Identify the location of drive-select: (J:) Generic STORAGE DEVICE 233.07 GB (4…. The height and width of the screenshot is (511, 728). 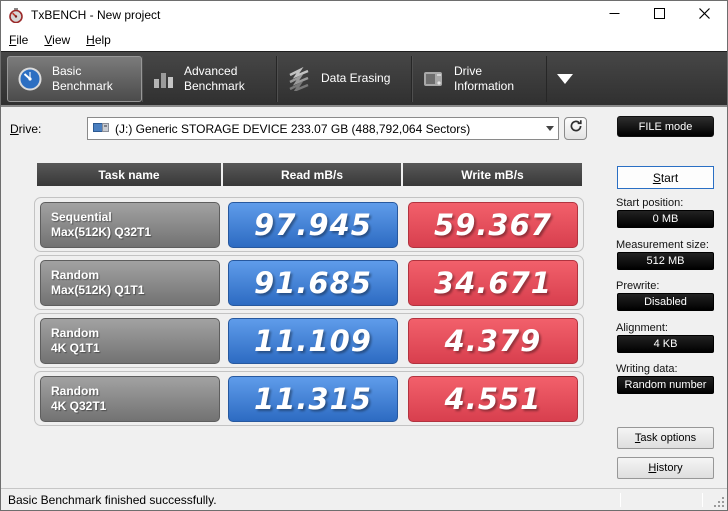
(323, 128).